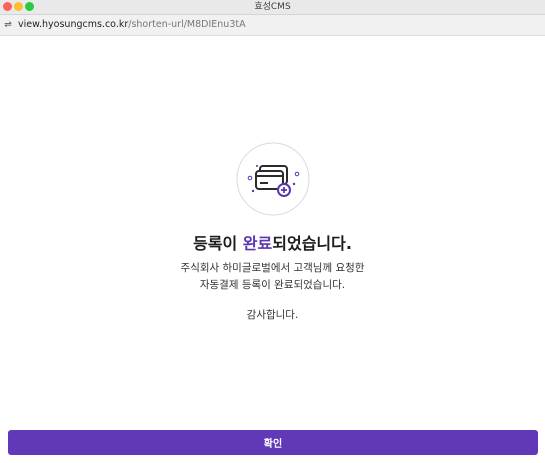 This screenshot has height=463, width=545. I want to click on window-titlebar: 효성CMS, so click(272, 7).